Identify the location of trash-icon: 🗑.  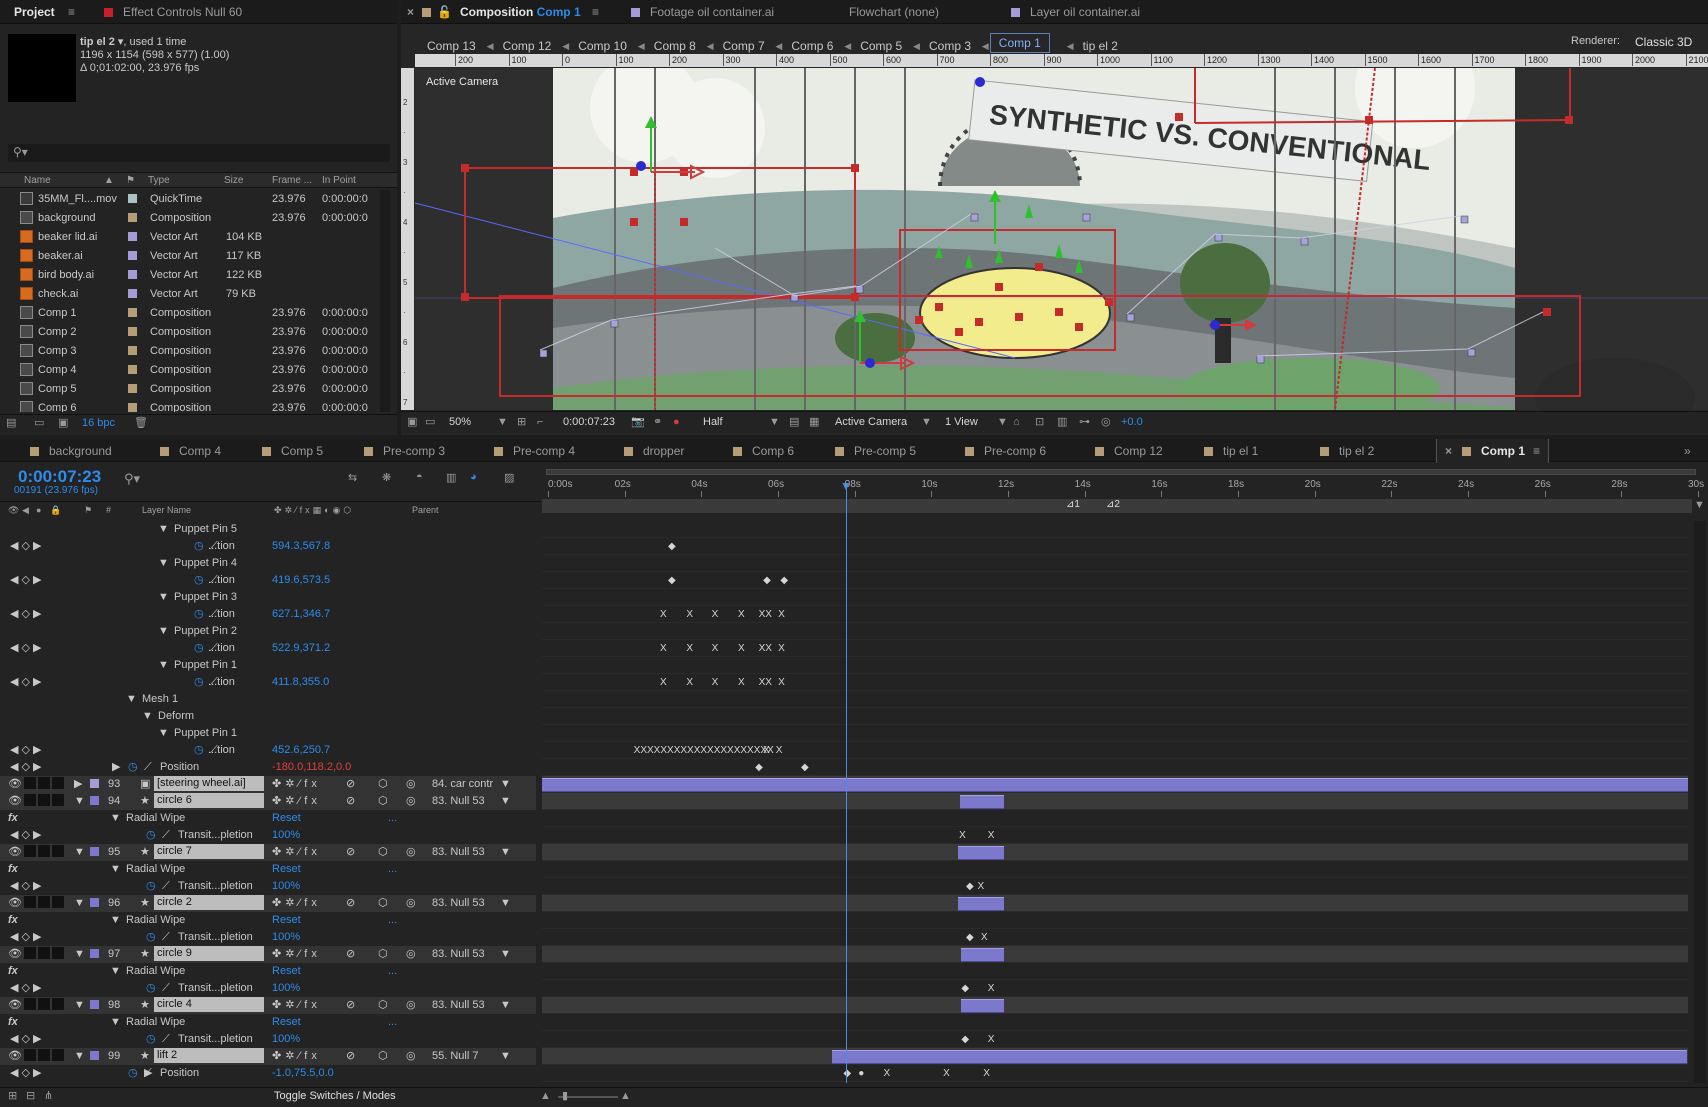
(141, 423).